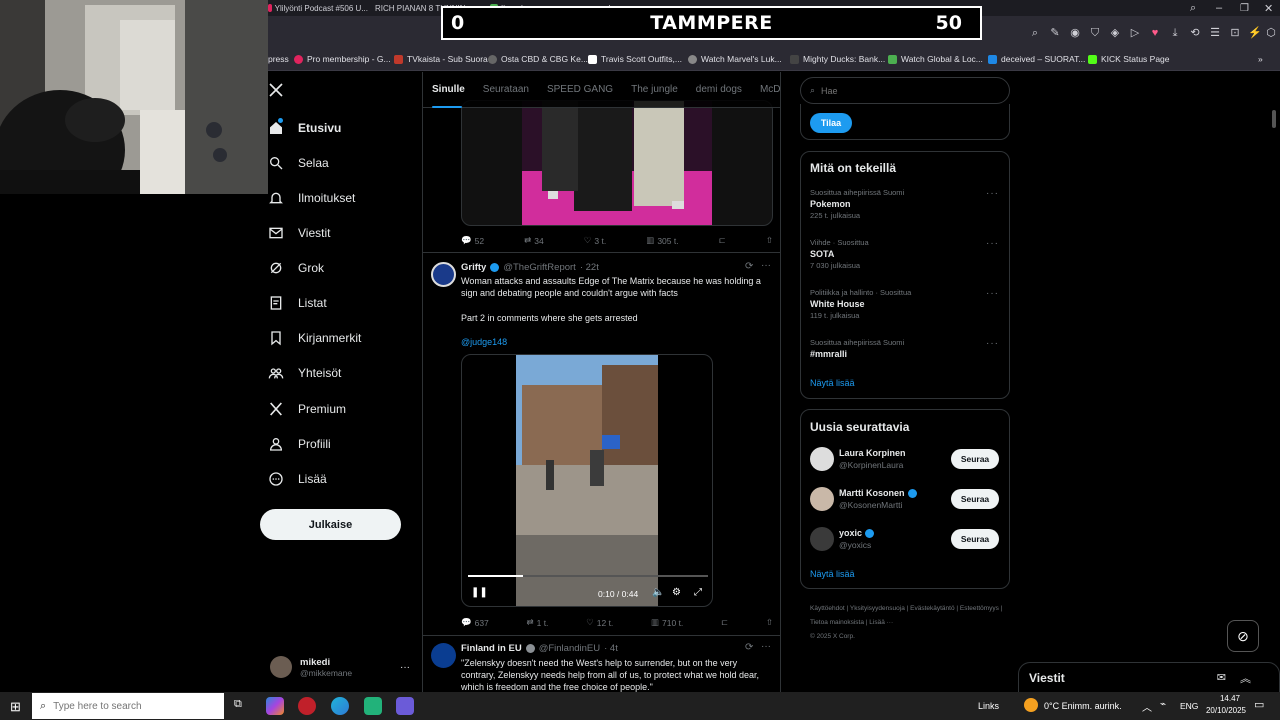  I want to click on tweet-media, so click(617, 163).